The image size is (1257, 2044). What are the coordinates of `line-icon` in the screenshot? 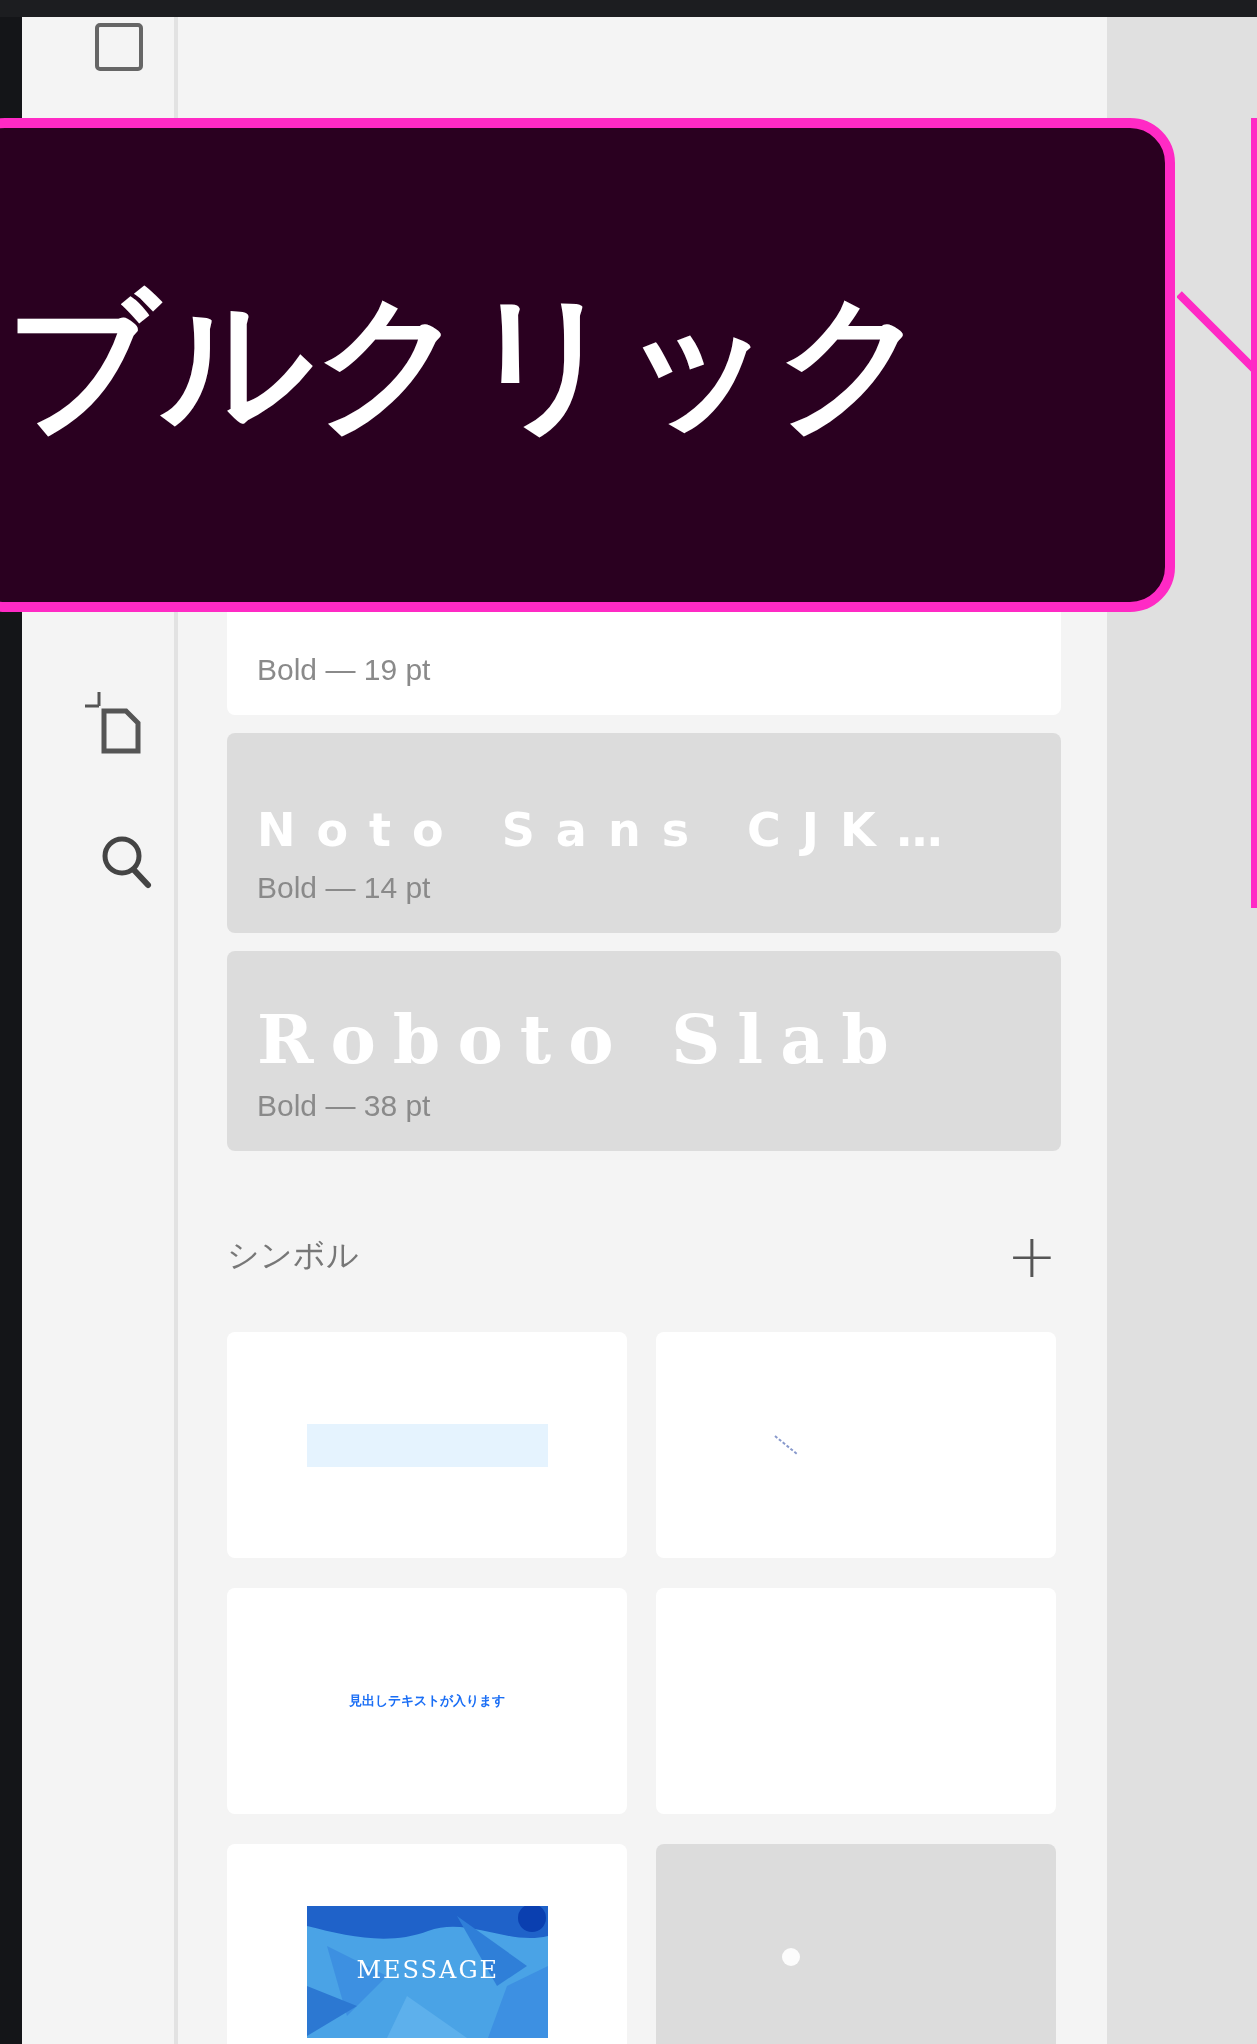 It's located at (786, 1445).